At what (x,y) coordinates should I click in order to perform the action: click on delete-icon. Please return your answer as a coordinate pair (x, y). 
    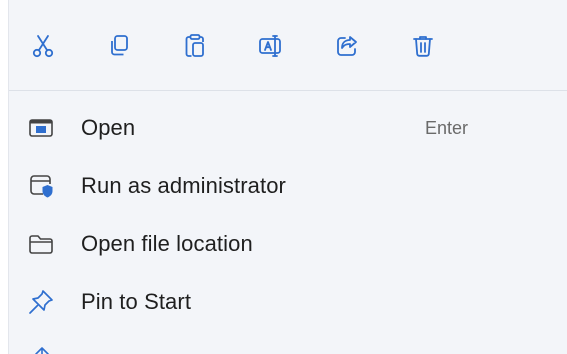
    Looking at the image, I should click on (423, 46).